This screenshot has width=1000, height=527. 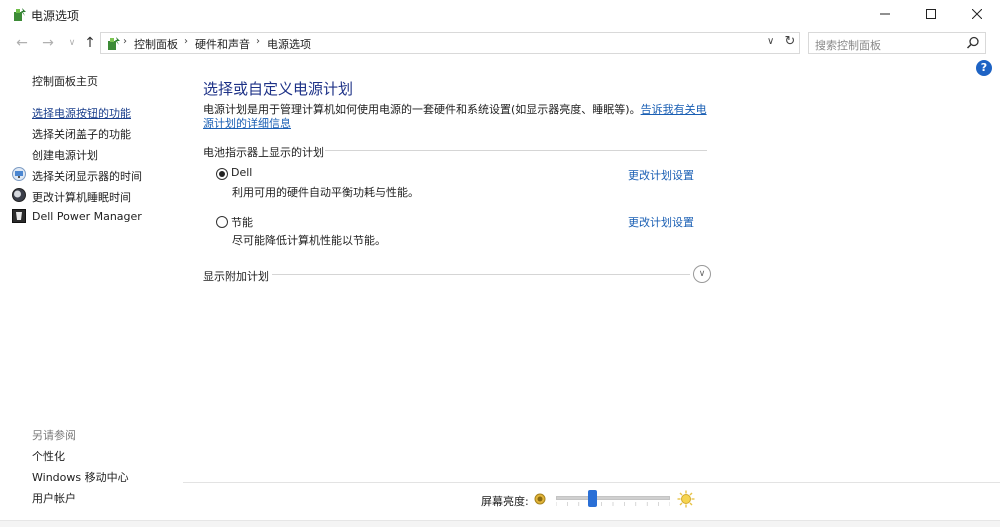 What do you see at coordinates (278, 89) in the screenshot?
I see `page-title: 选择或自定义电源计划` at bounding box center [278, 89].